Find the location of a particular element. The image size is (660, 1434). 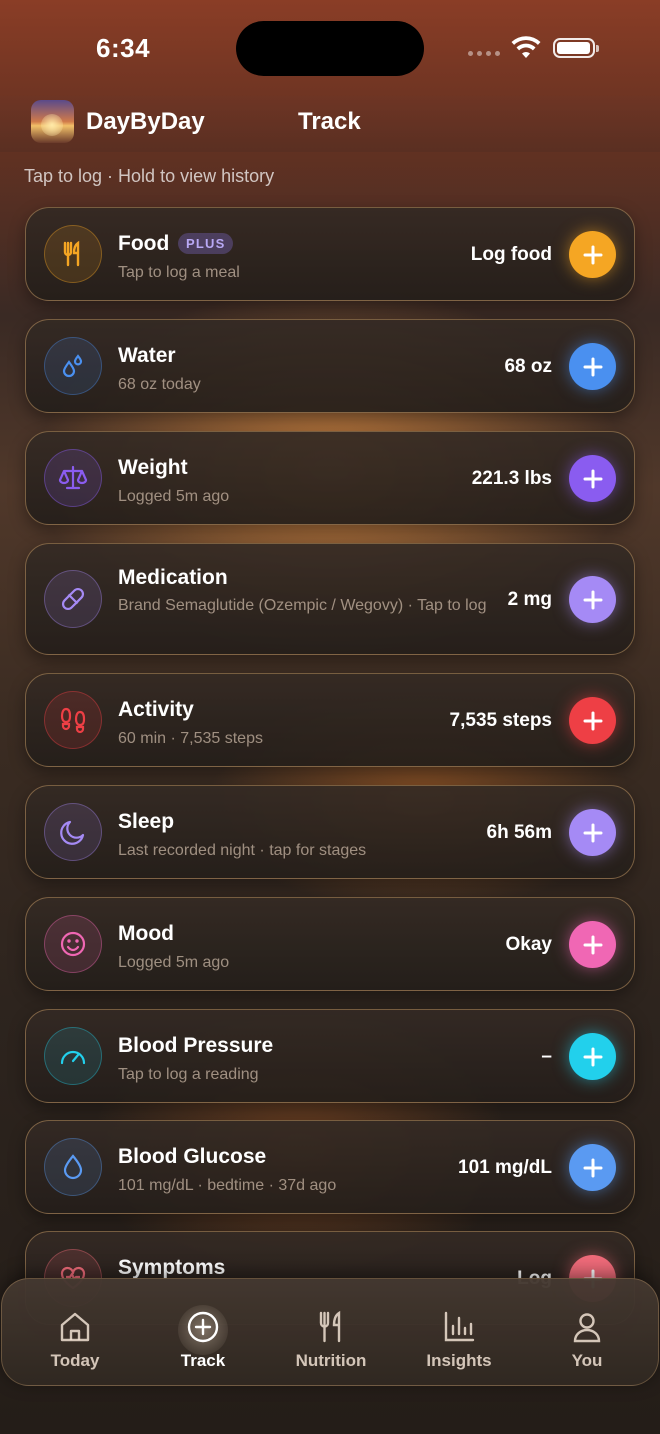

app-logo is located at coordinates (52, 121).